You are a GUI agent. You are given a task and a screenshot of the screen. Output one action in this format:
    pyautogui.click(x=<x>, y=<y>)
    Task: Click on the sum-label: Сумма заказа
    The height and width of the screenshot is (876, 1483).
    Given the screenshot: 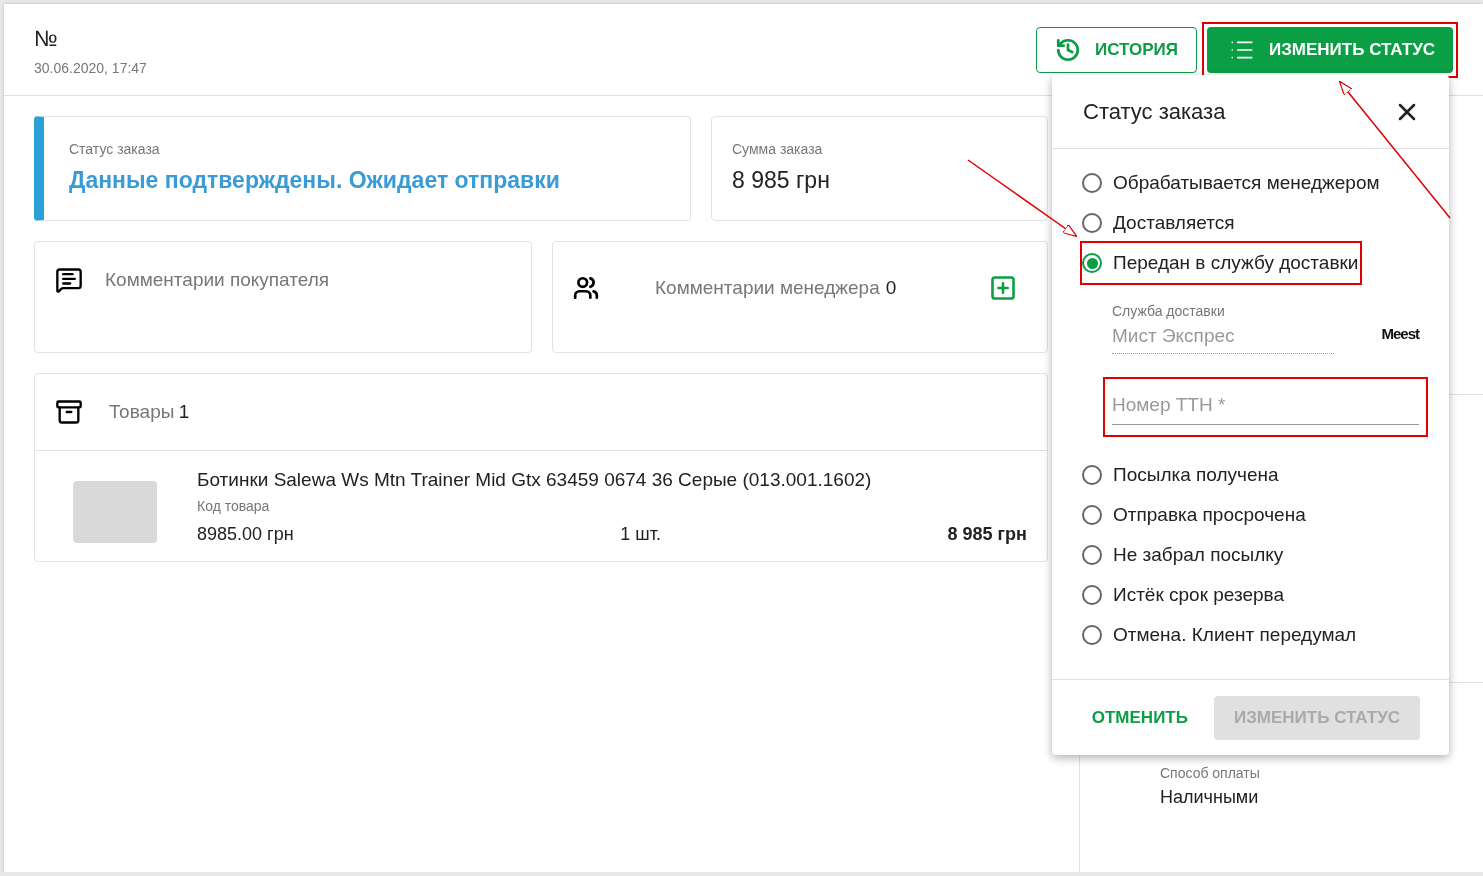 What is the action you would take?
    pyautogui.click(x=778, y=149)
    